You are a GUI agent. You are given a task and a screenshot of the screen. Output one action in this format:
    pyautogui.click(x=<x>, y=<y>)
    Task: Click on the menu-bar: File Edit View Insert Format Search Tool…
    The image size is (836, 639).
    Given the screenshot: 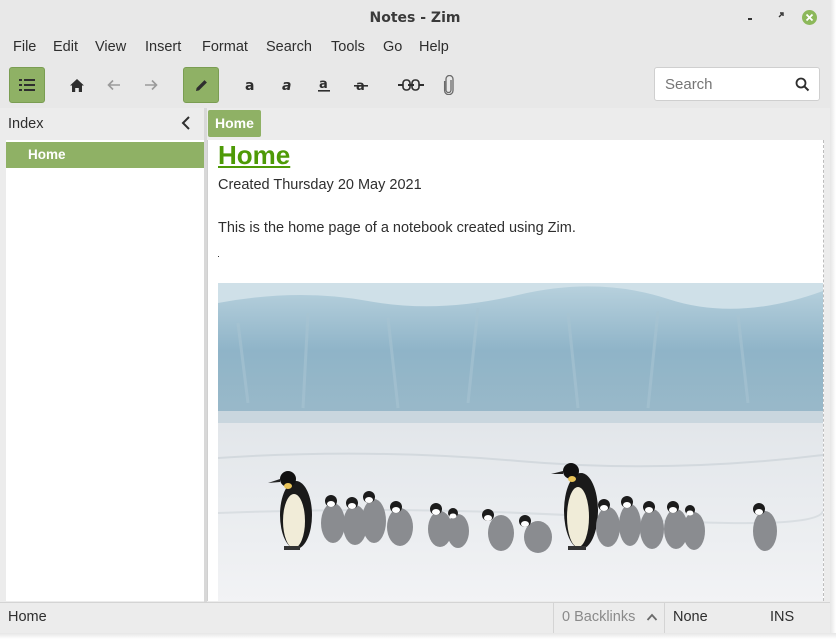 What is the action you would take?
    pyautogui.click(x=415, y=49)
    